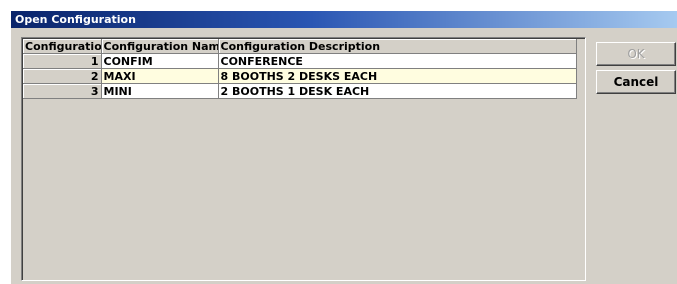 The image size is (677, 284). Describe the element at coordinates (636, 54) in the screenshot. I see `ok-button: OK` at that location.